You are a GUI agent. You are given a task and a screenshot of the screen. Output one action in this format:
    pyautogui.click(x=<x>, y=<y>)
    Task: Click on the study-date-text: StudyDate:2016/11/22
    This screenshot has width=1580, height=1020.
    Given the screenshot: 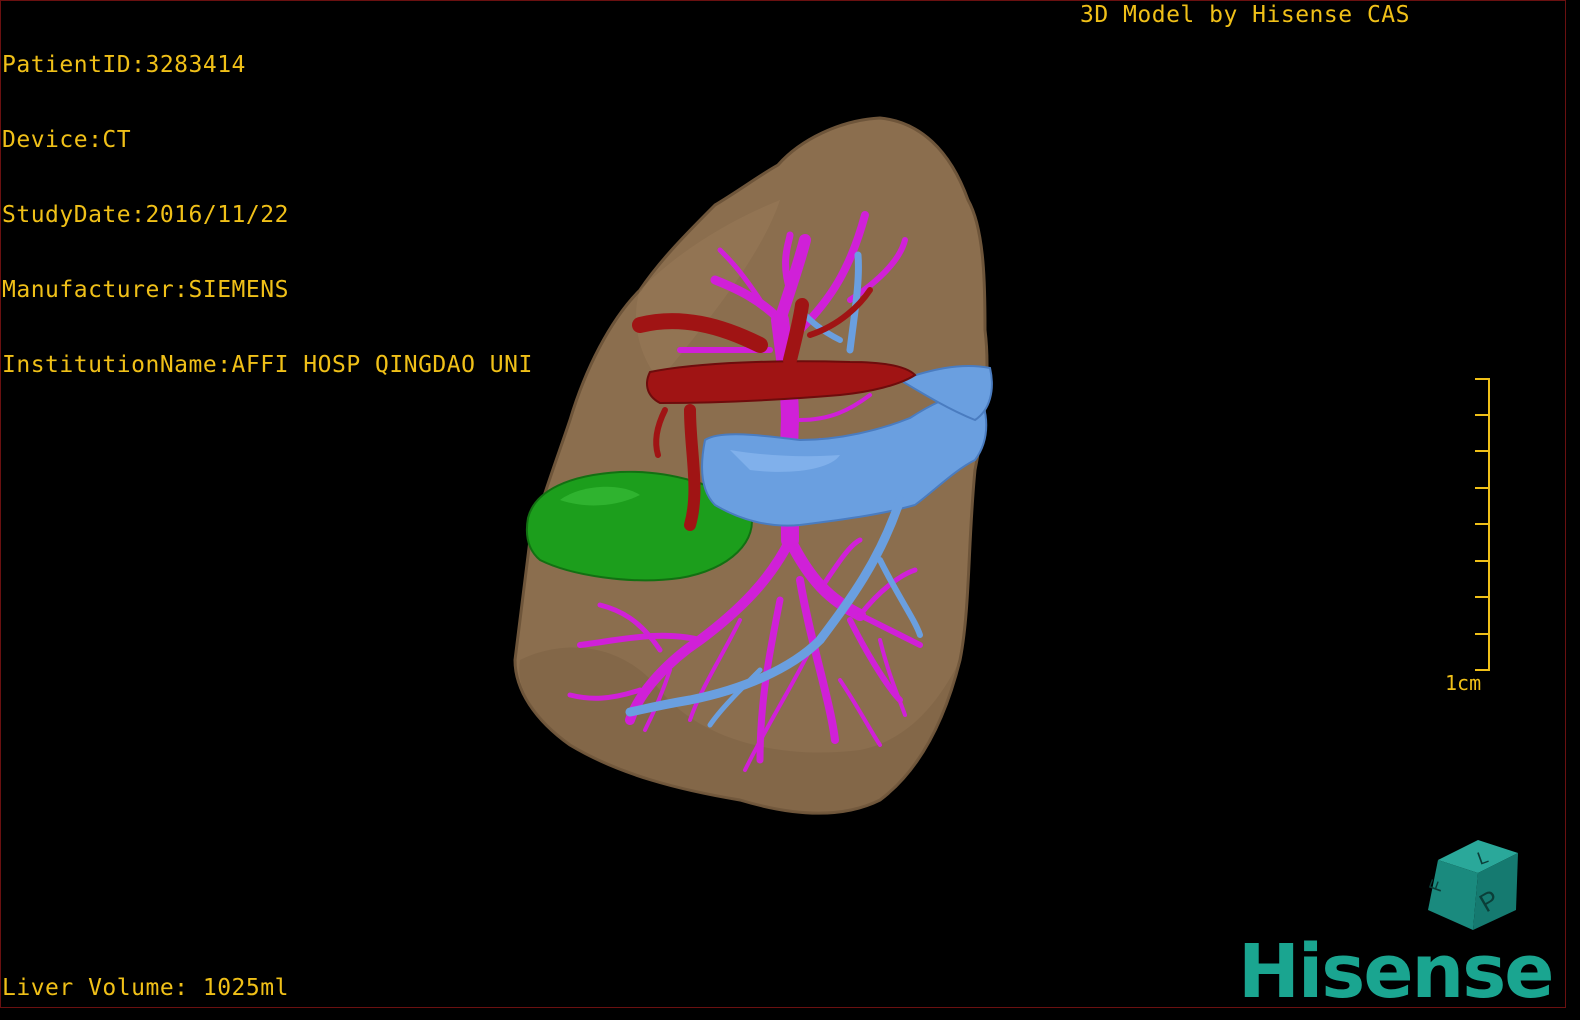 What is the action you would take?
    pyautogui.click(x=145, y=215)
    